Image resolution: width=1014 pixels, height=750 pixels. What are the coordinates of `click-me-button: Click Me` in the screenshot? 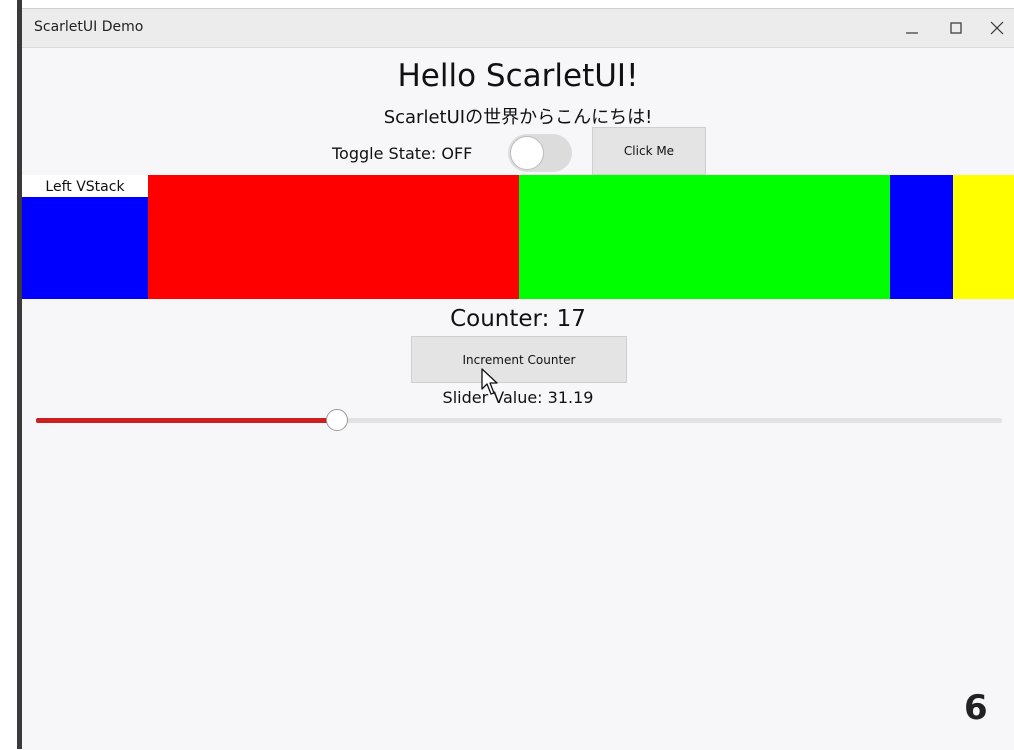 It's located at (649, 151).